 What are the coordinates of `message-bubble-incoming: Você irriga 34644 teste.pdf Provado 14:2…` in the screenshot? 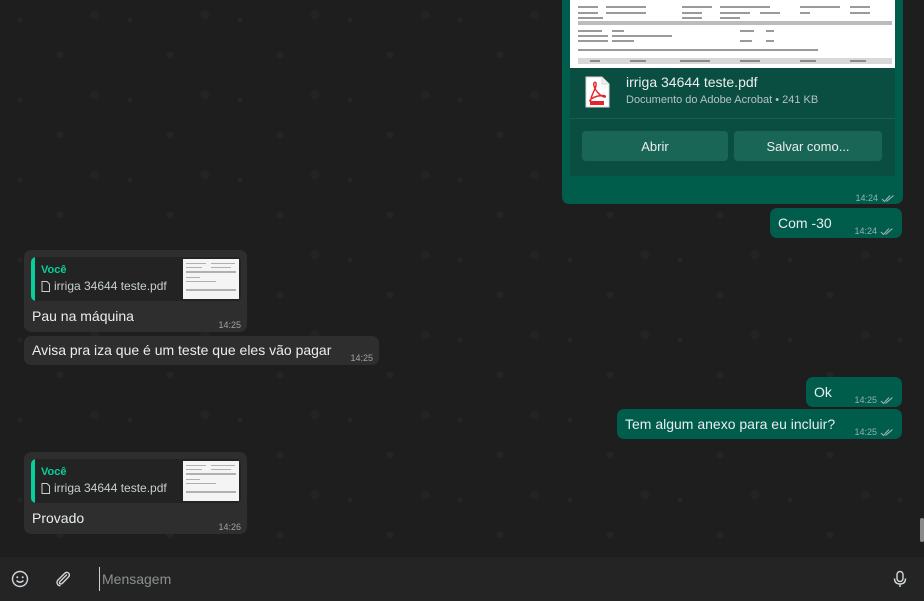 It's located at (135, 493).